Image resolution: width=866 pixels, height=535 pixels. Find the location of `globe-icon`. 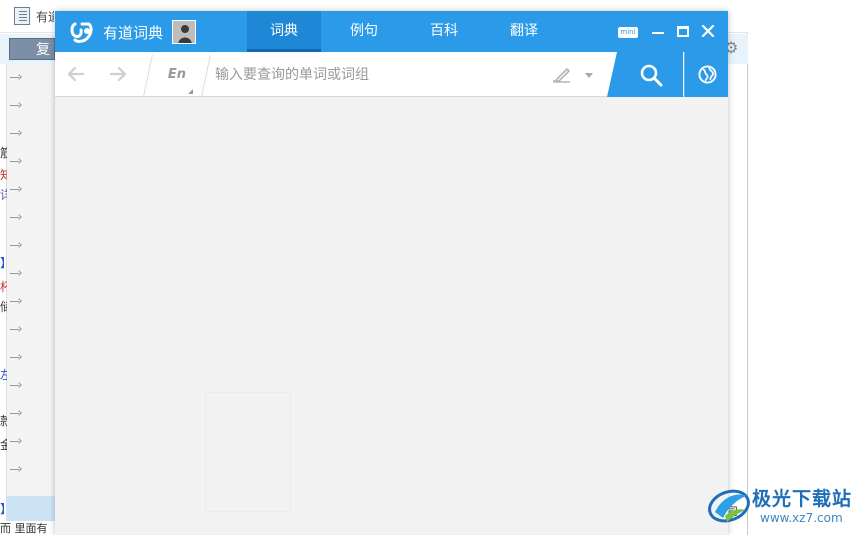

globe-icon is located at coordinates (707, 74).